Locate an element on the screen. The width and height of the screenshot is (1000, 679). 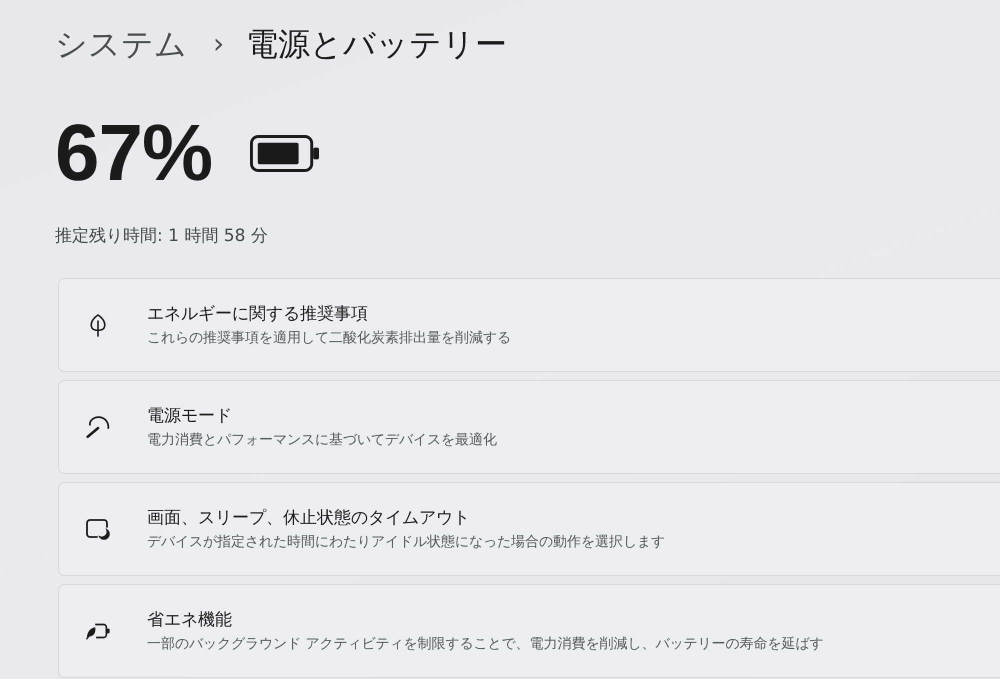
setting-title: エネルギーに関する推奨事項 is located at coordinates (257, 314).